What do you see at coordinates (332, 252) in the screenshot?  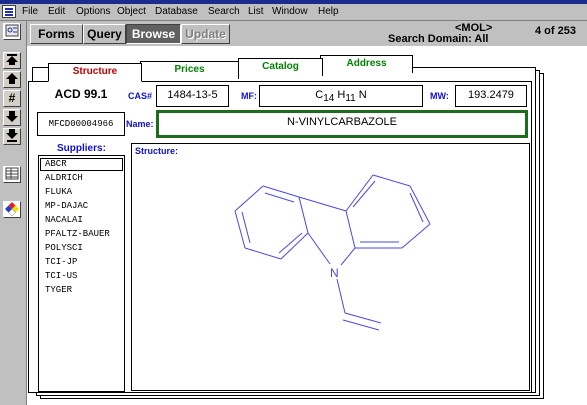 I see `structure-drawing: N` at bounding box center [332, 252].